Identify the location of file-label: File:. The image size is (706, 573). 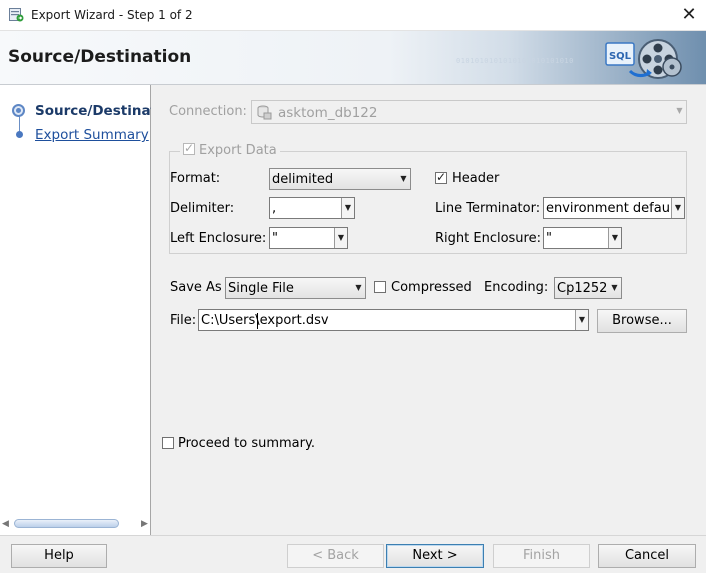
(183, 320).